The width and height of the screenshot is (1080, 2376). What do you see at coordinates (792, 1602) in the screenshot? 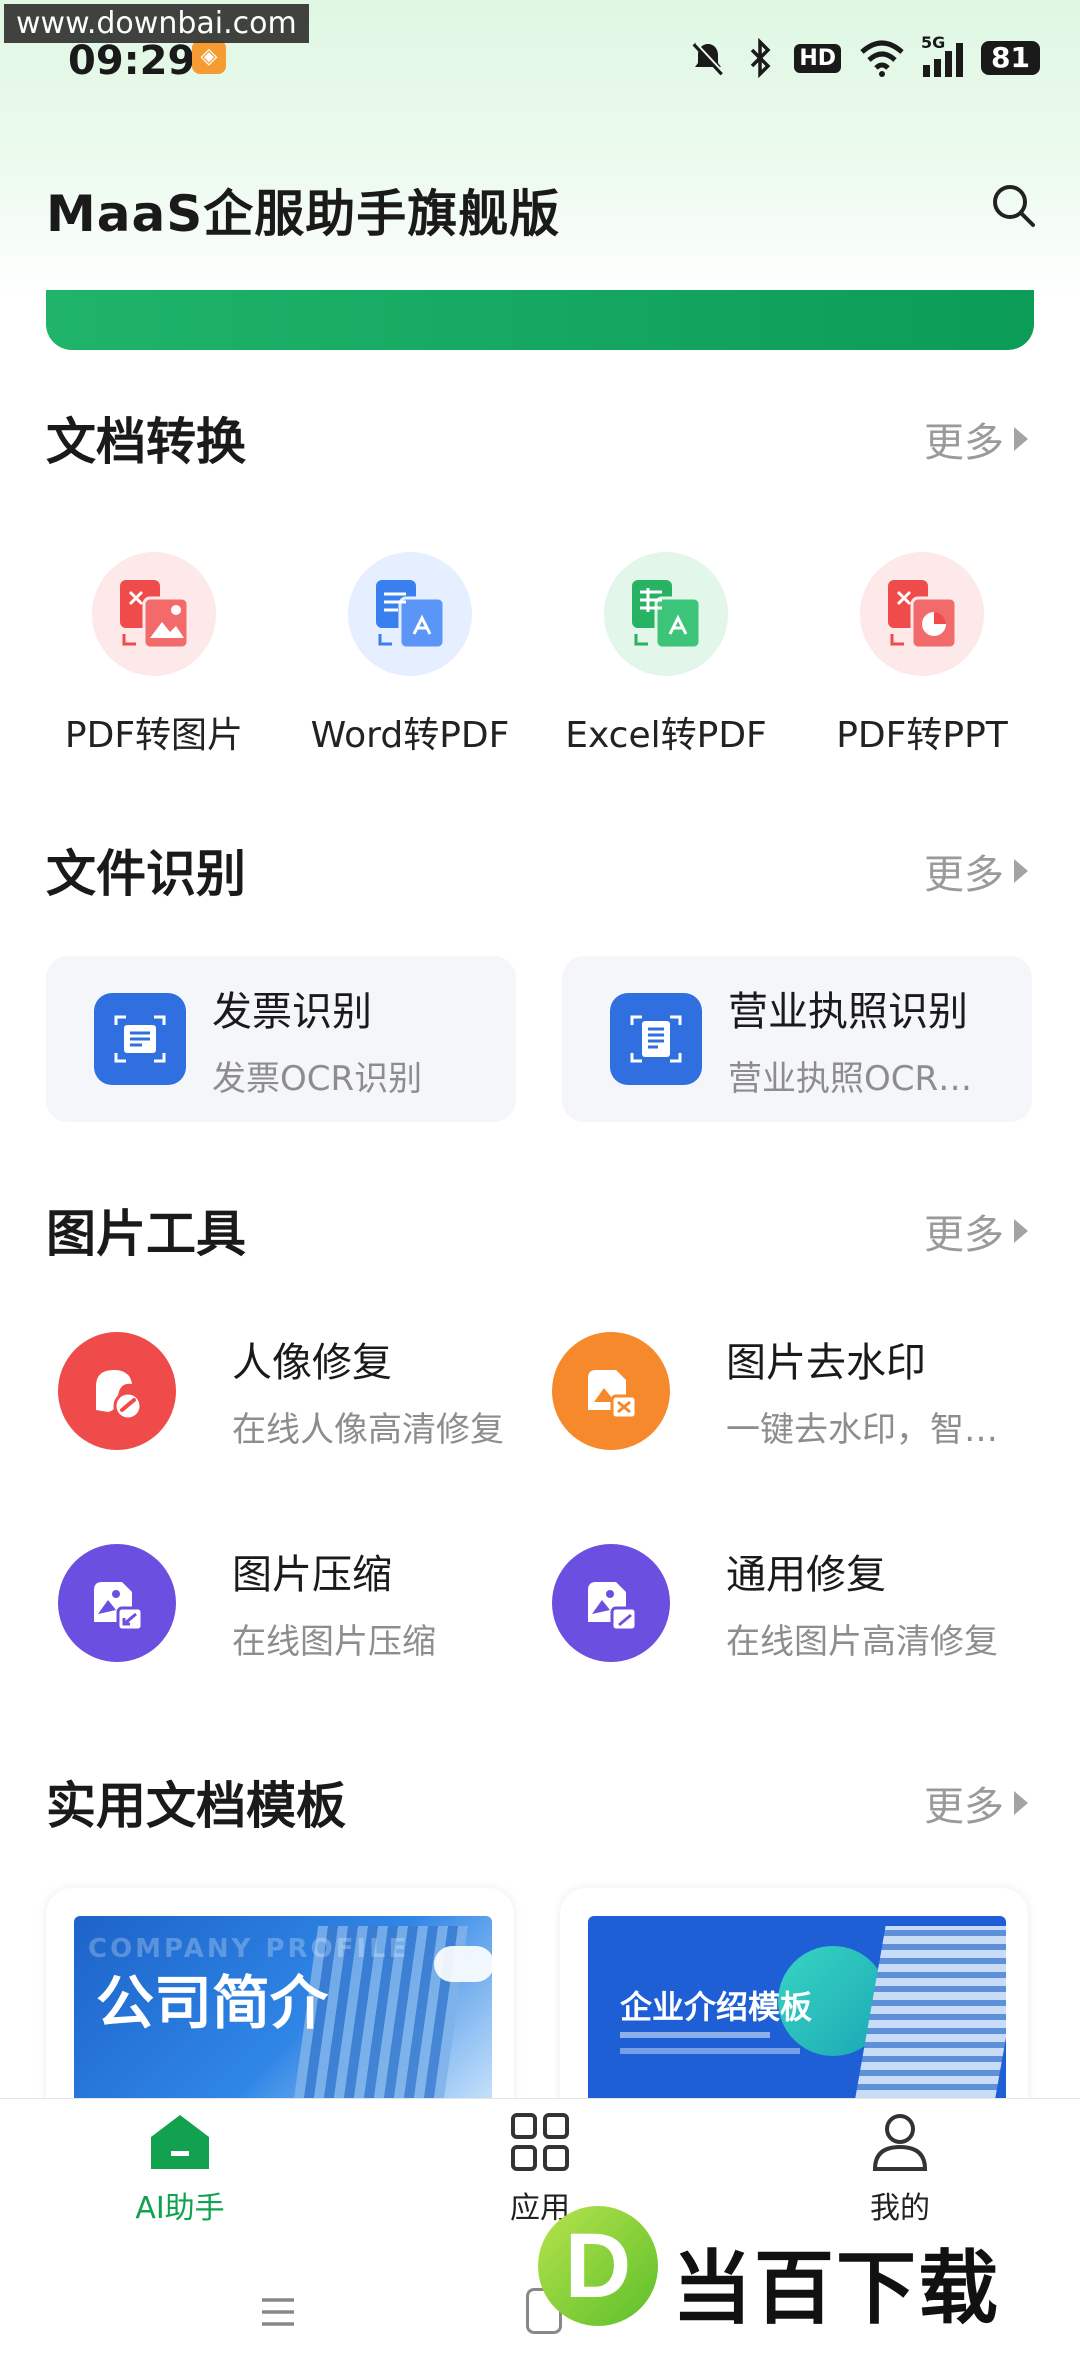
I see `tool-general-repair: 通用修复 在线图片高清修复` at bounding box center [792, 1602].